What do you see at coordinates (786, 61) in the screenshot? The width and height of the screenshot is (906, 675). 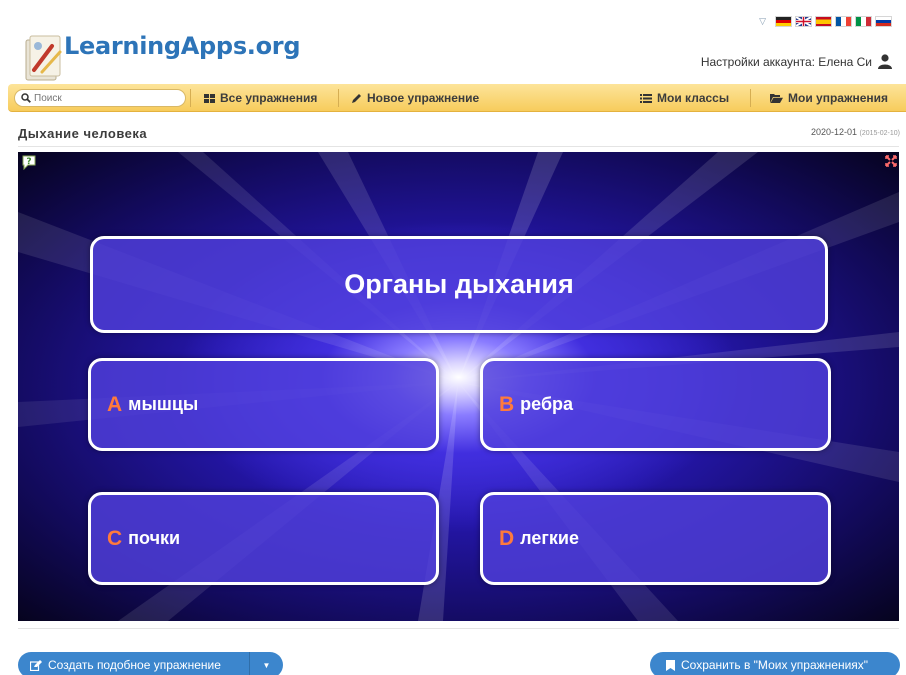 I see `account-label: Настройки аккаунта: Елена Си` at bounding box center [786, 61].